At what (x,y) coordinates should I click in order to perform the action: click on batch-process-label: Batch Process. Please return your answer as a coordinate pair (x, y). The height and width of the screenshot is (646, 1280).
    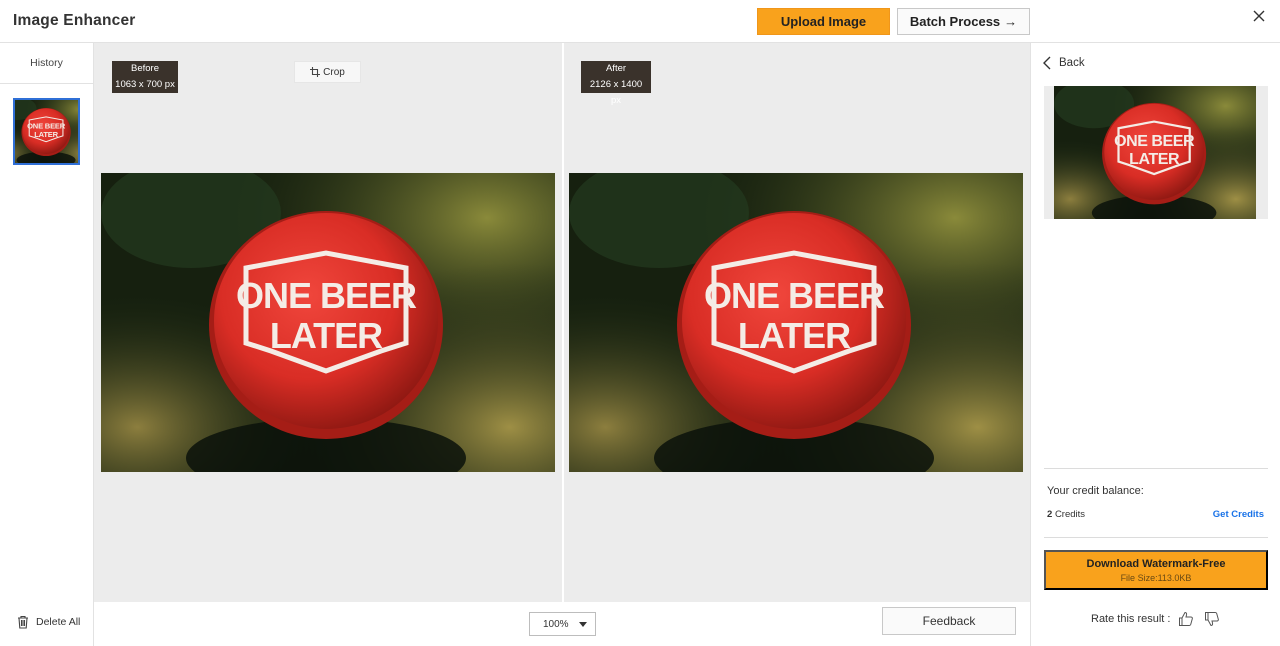
    Looking at the image, I should click on (955, 21).